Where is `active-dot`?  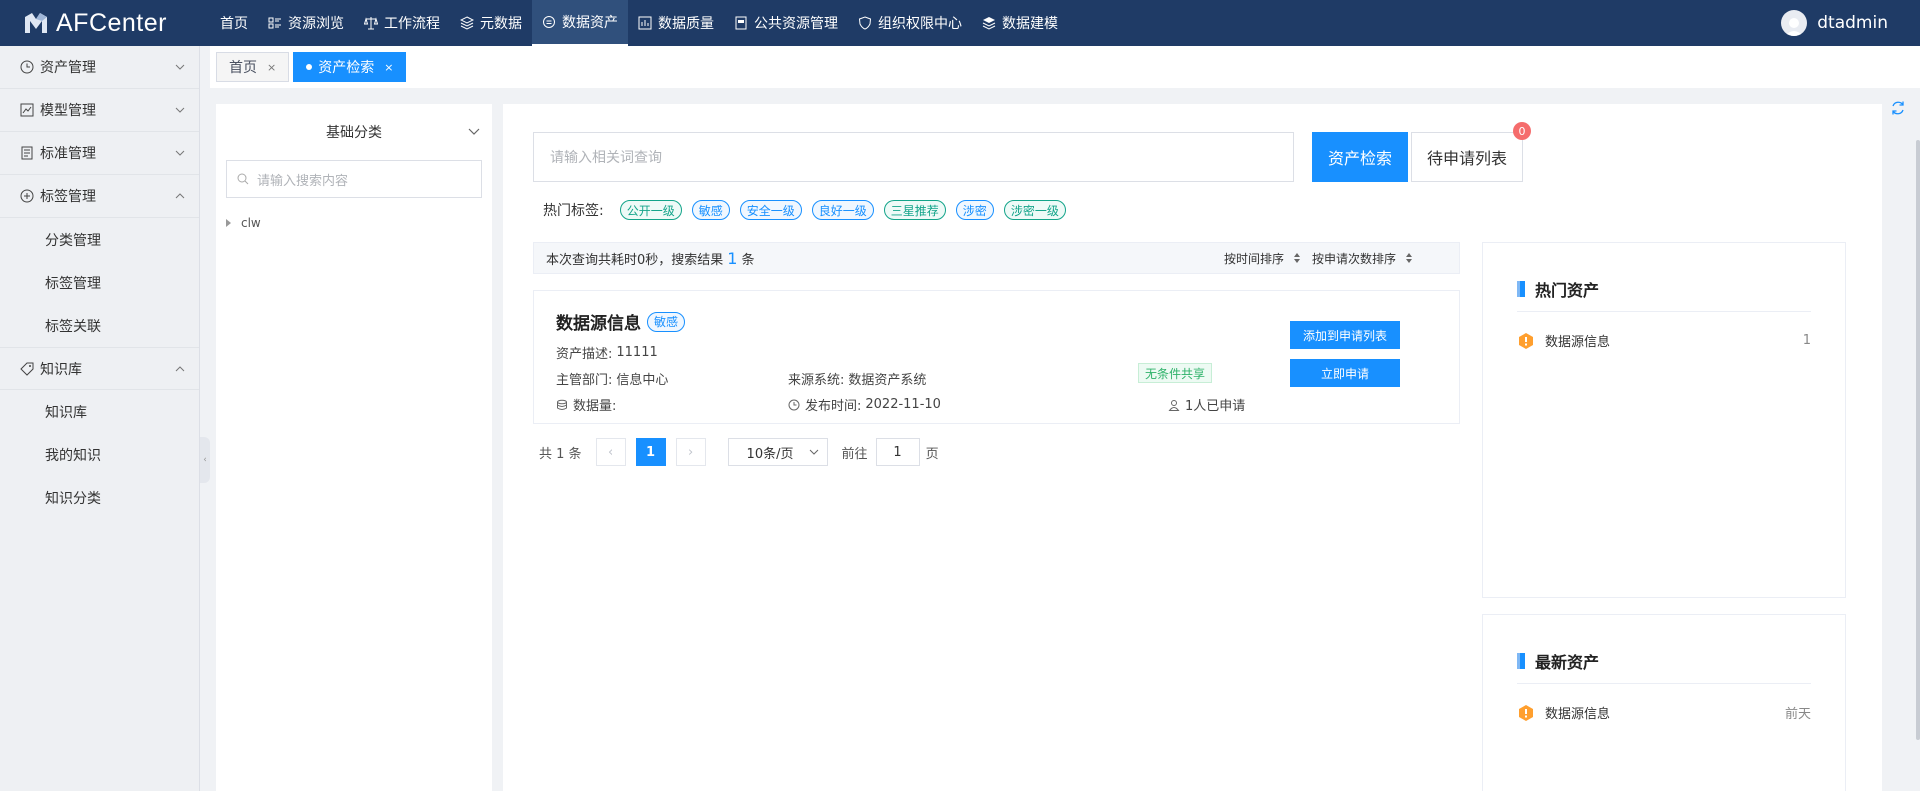 active-dot is located at coordinates (309, 67).